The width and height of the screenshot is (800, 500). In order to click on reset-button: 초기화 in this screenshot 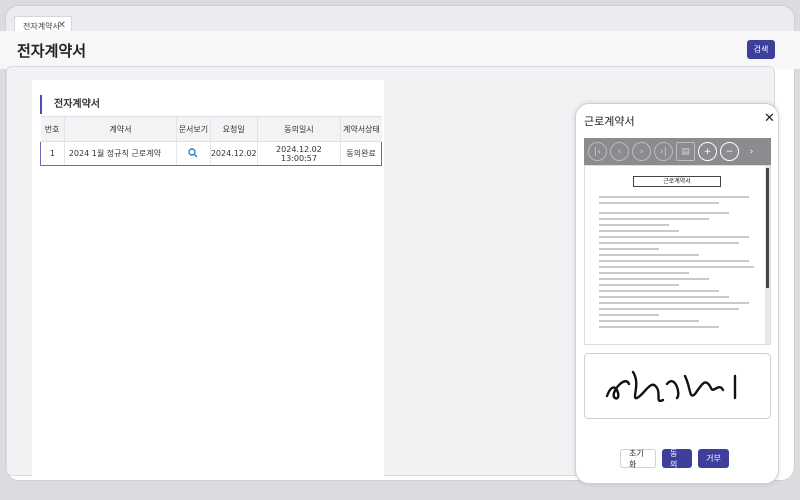, I will do `click(638, 459)`.